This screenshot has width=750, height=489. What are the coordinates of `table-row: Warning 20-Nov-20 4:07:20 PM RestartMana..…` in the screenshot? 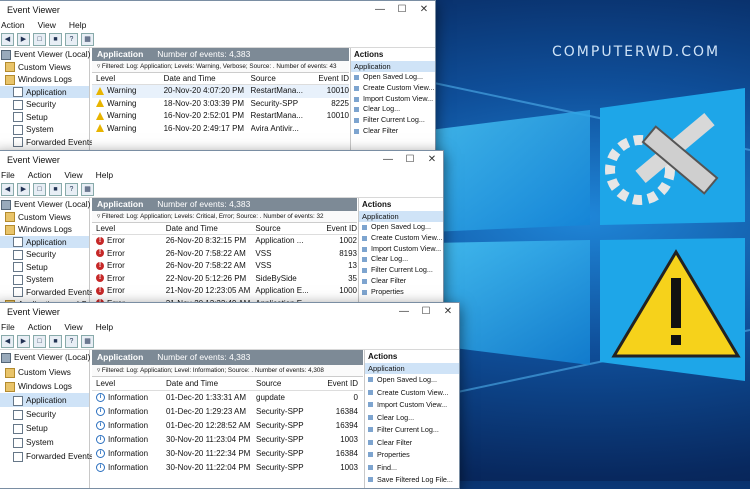 It's located at (220, 91).